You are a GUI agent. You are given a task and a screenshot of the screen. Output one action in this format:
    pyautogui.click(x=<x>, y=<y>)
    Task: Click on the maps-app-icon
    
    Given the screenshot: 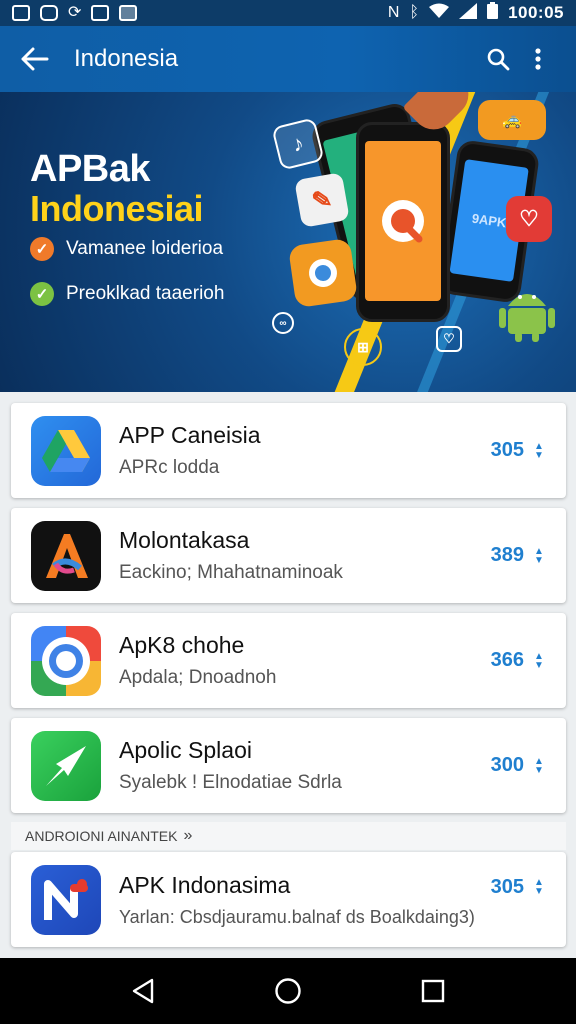 What is the action you would take?
    pyautogui.click(x=323, y=273)
    